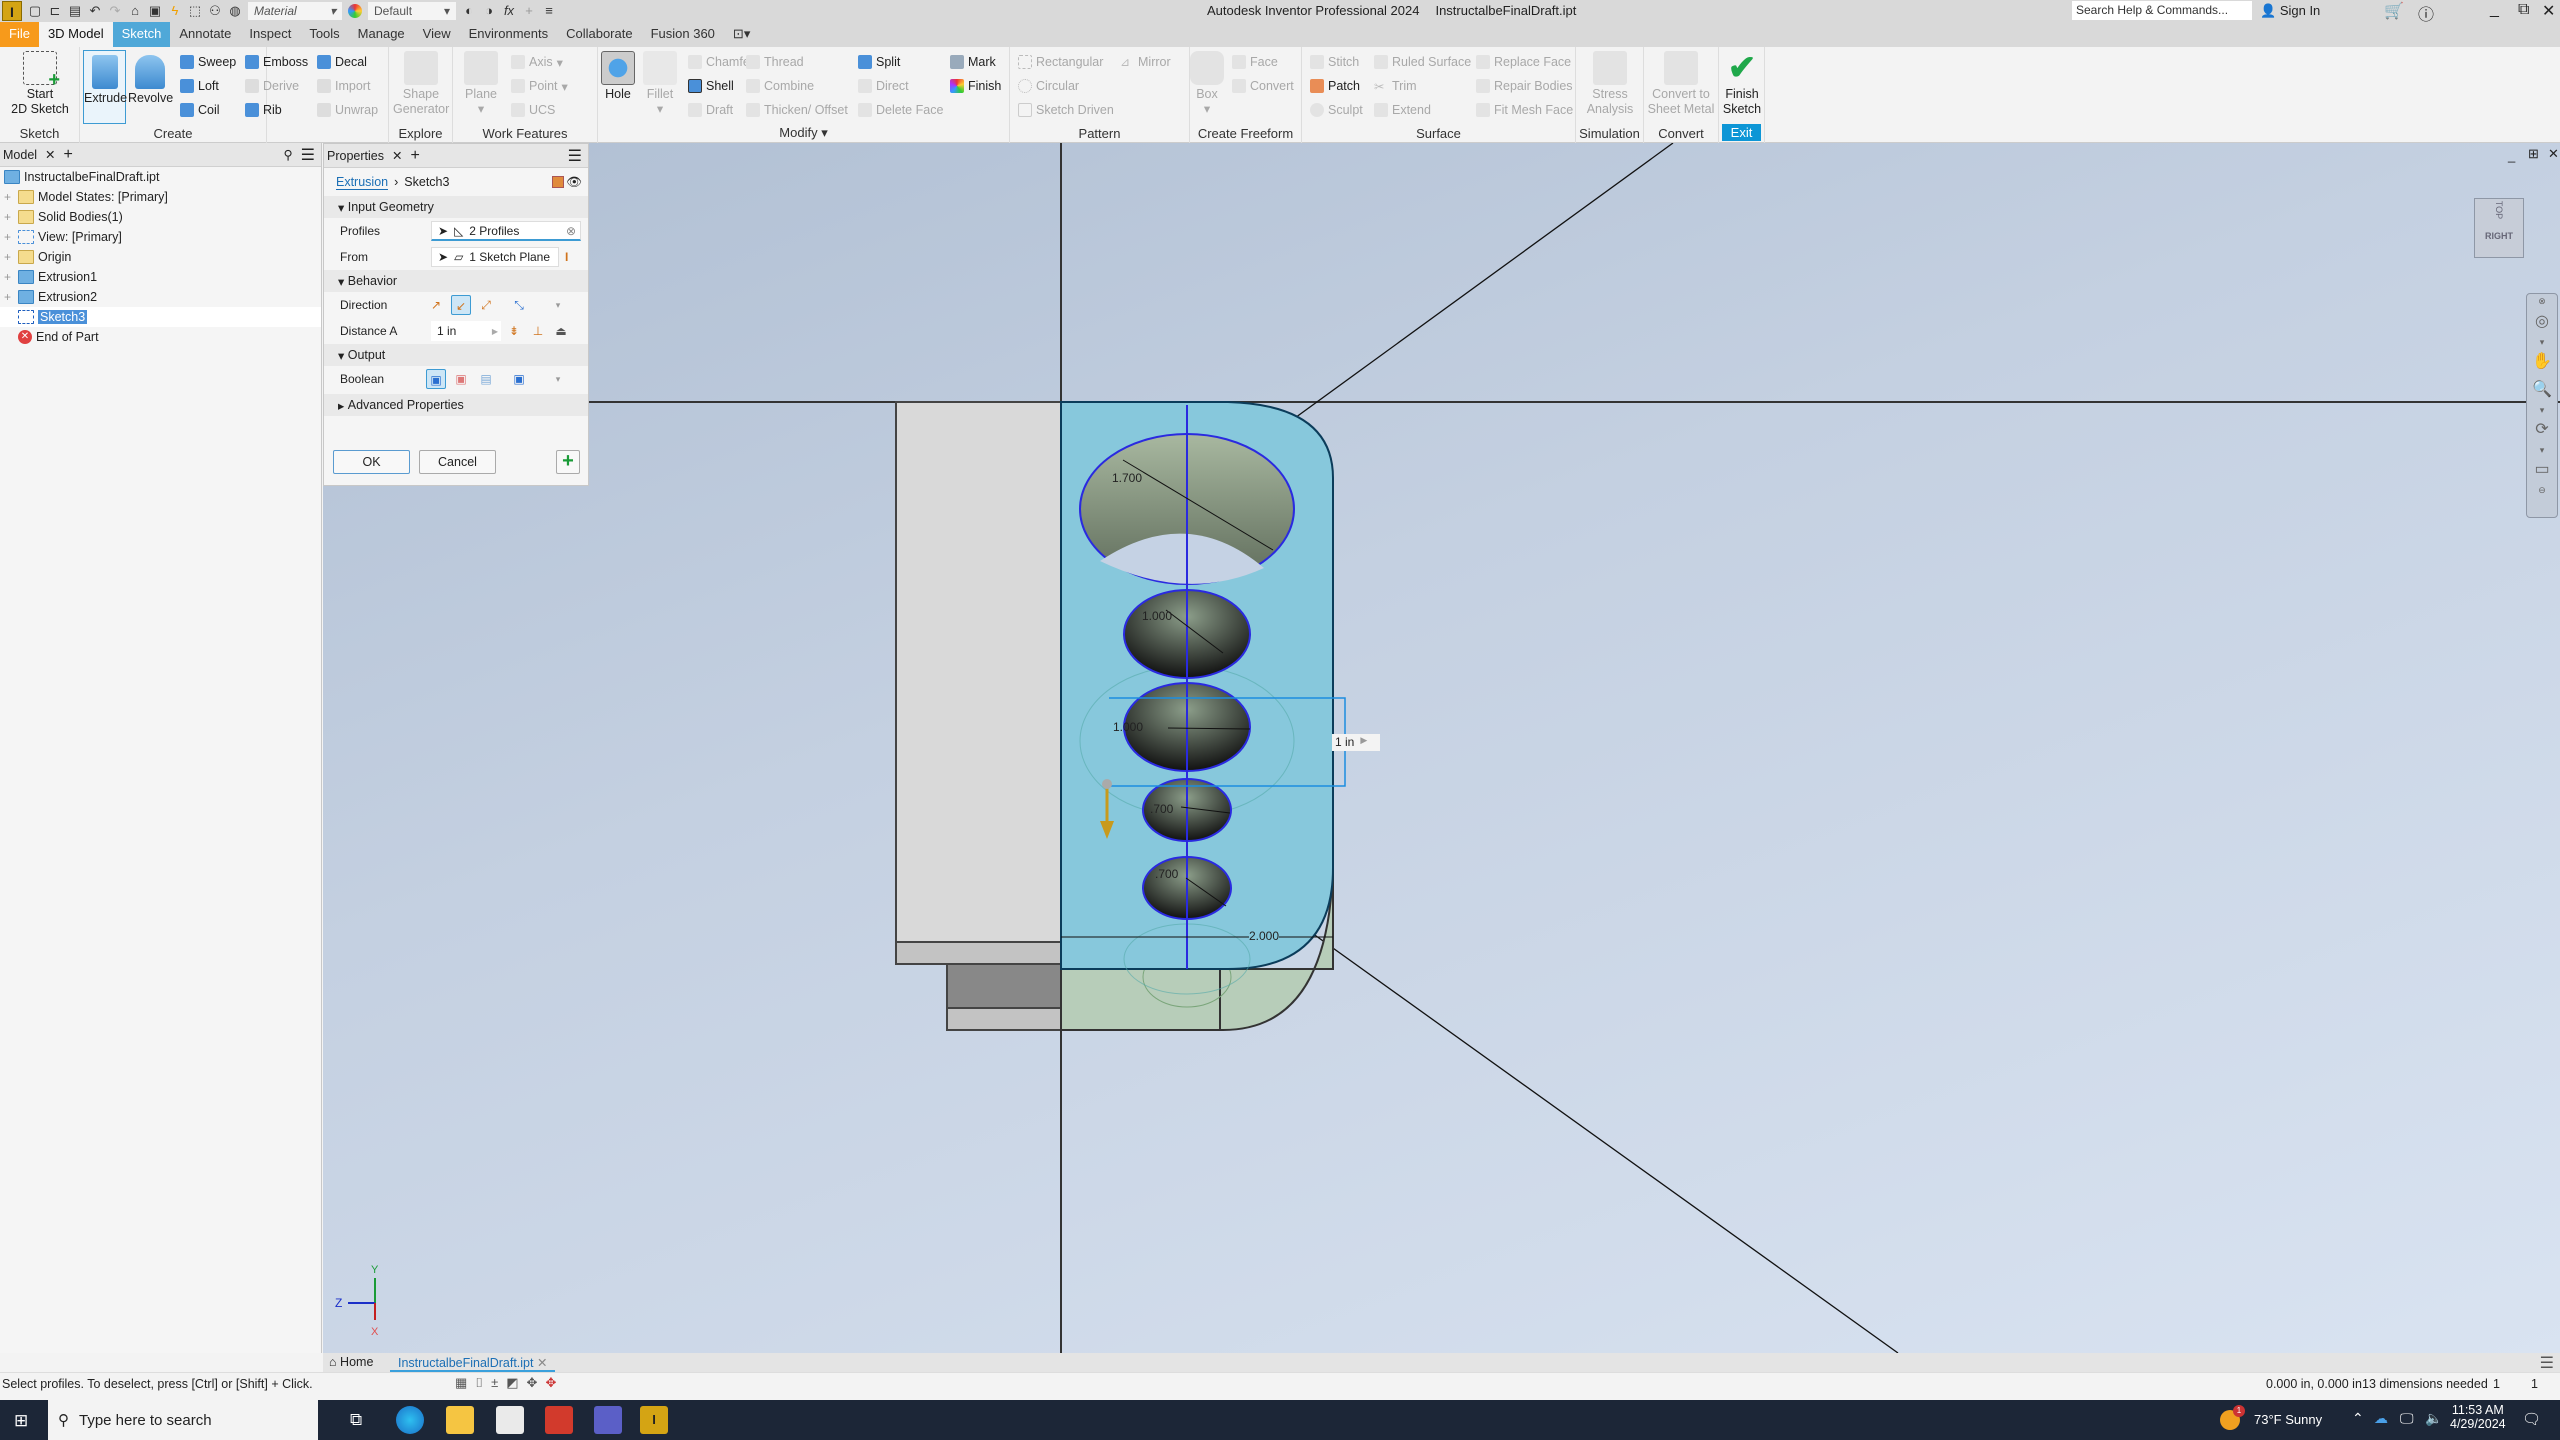  Describe the element at coordinates (780, 86) in the screenshot. I see `combine-button: Combine` at that location.